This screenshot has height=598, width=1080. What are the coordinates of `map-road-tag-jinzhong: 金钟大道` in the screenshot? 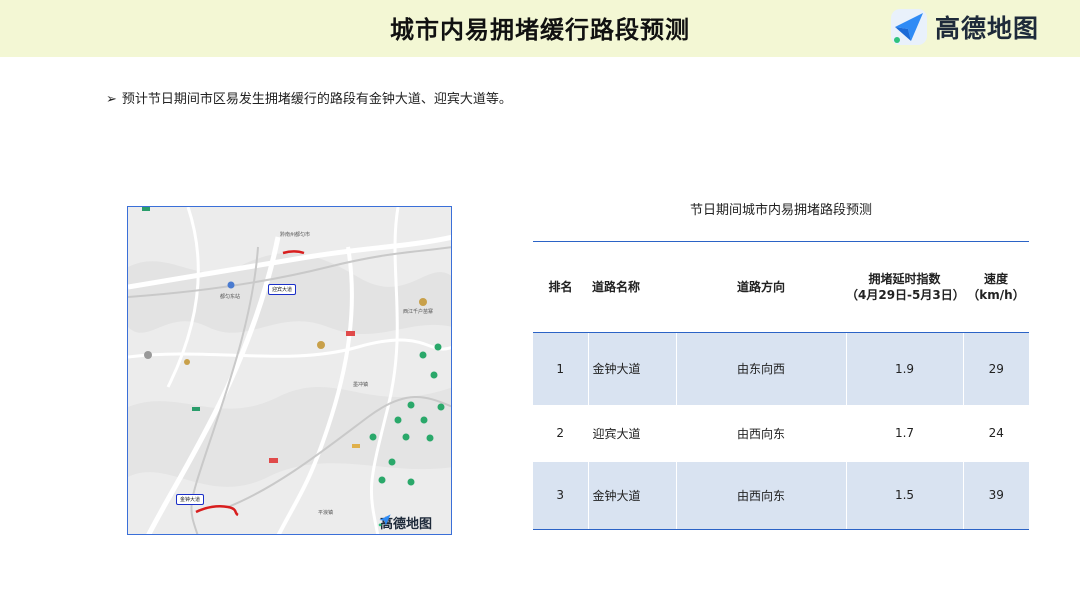 It's located at (190, 499).